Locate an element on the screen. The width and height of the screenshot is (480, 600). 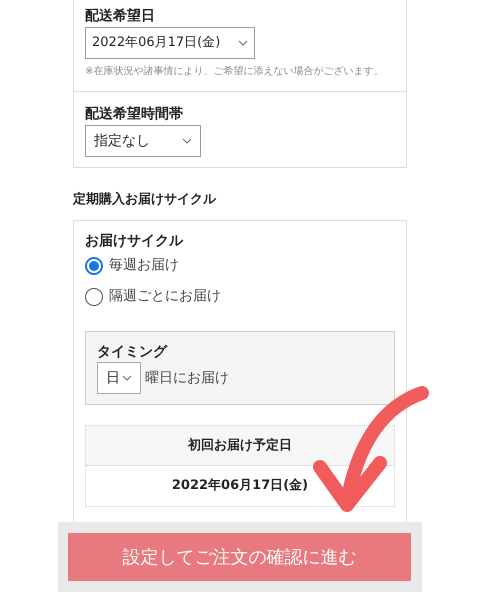
radio-label: 隔週ごとにお届け is located at coordinates (165, 296).